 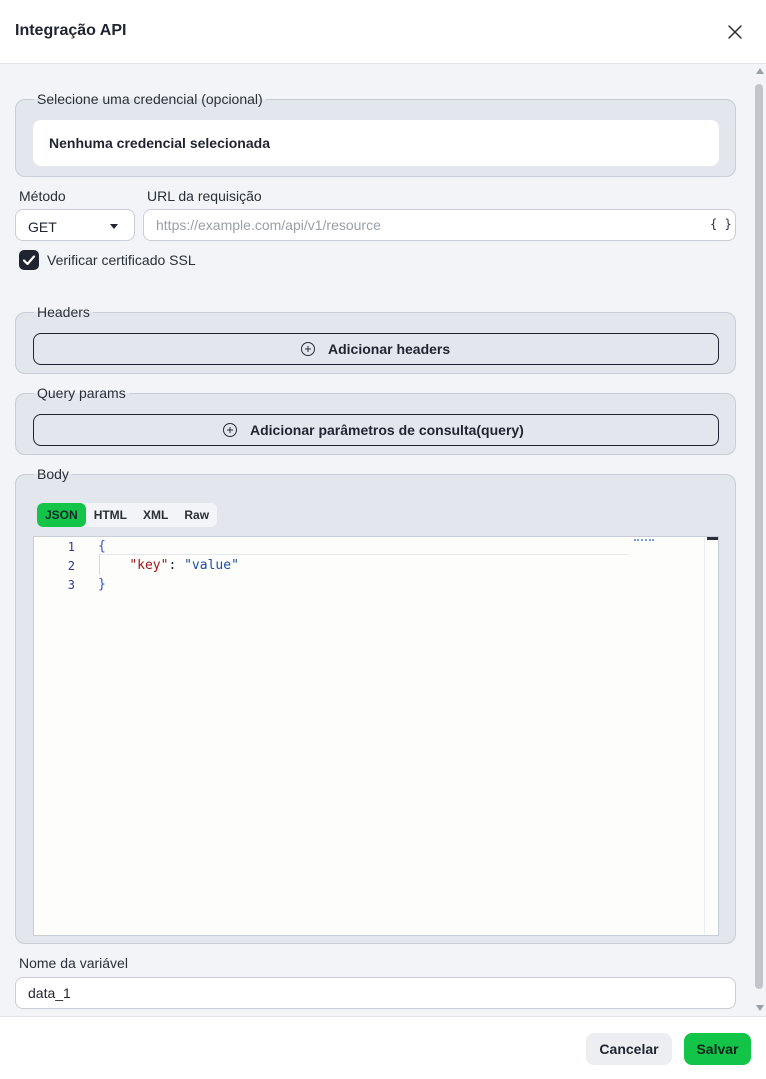 I want to click on method-label: Método, so click(x=42, y=196).